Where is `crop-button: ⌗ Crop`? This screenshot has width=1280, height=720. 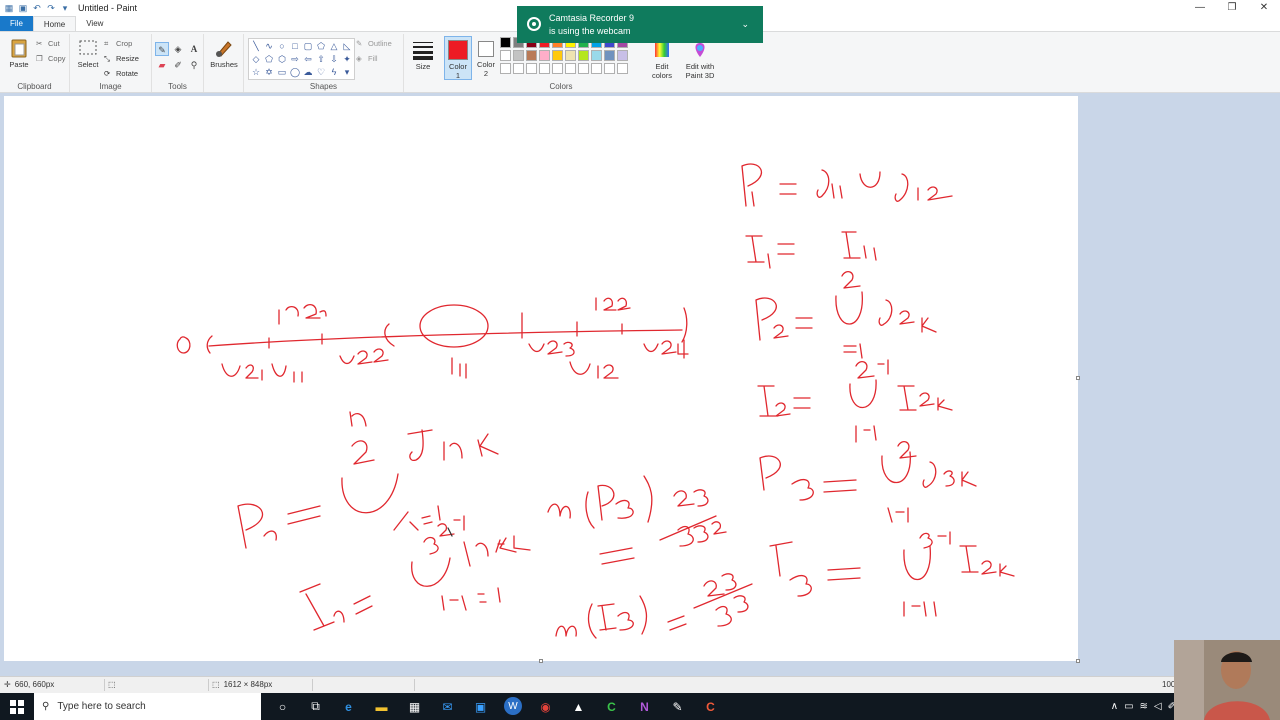 crop-button: ⌗ Crop is located at coordinates (118, 43).